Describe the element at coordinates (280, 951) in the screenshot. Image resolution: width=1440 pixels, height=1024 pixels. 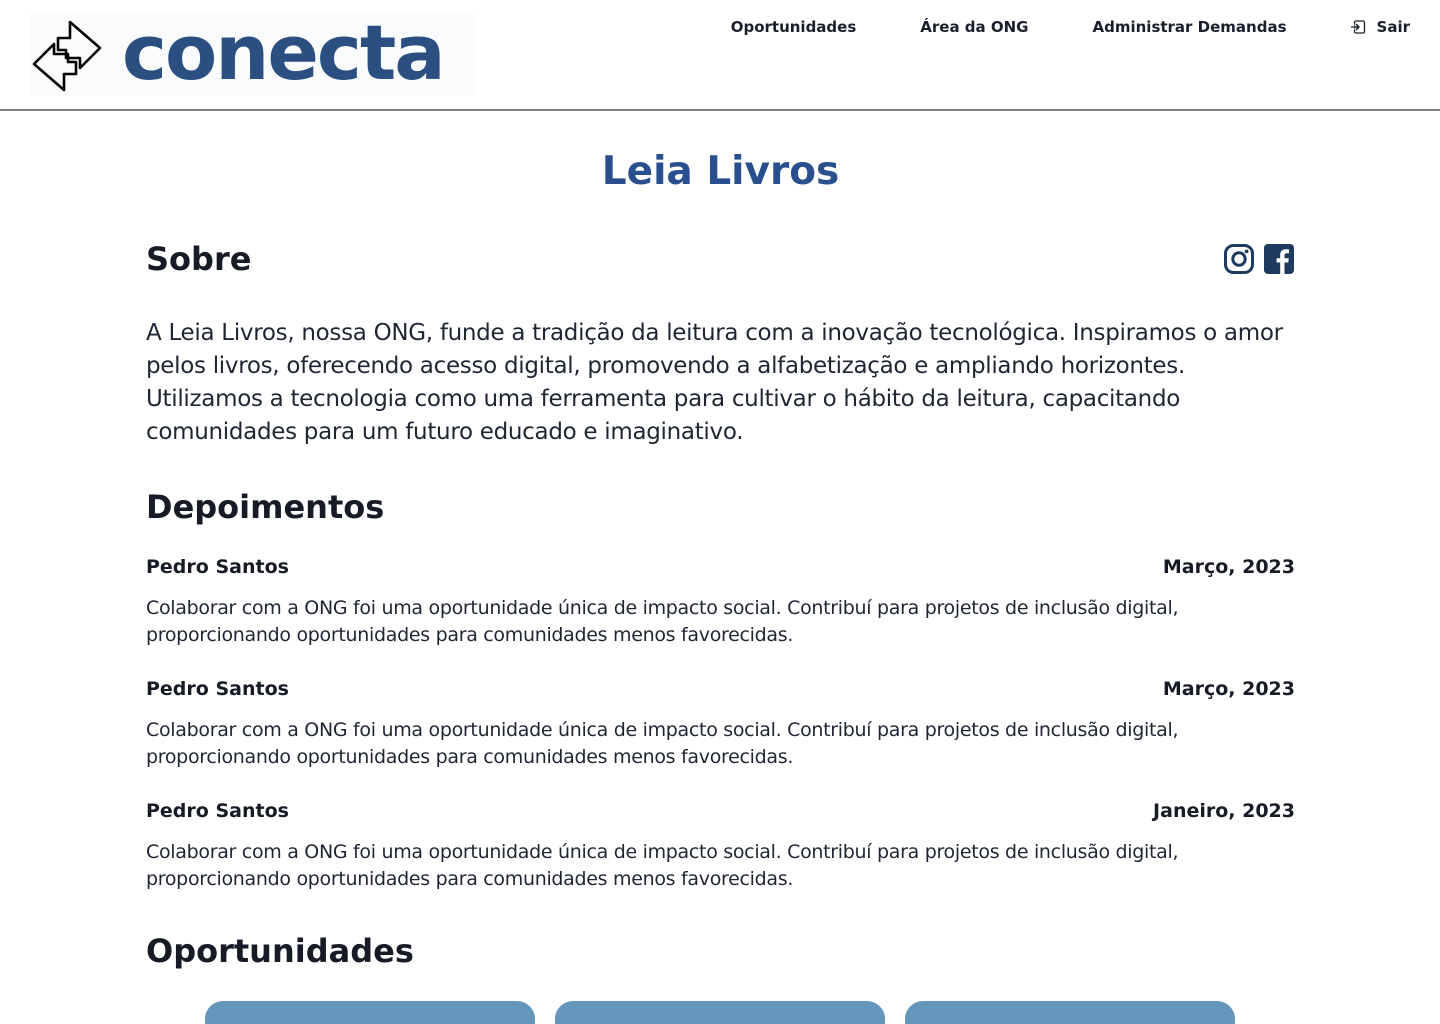
I see `opportunities-heading: Oportunidades` at that location.